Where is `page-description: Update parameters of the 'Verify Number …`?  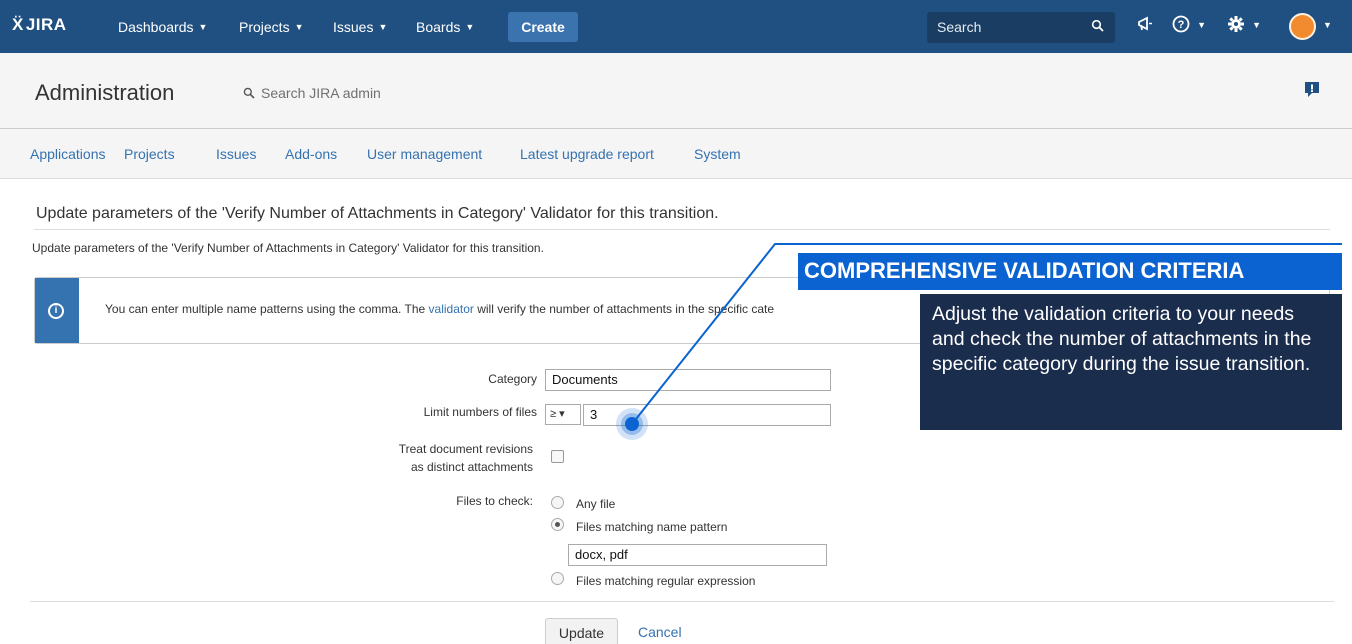
page-description: Update parameters of the 'Verify Number … is located at coordinates (288, 248).